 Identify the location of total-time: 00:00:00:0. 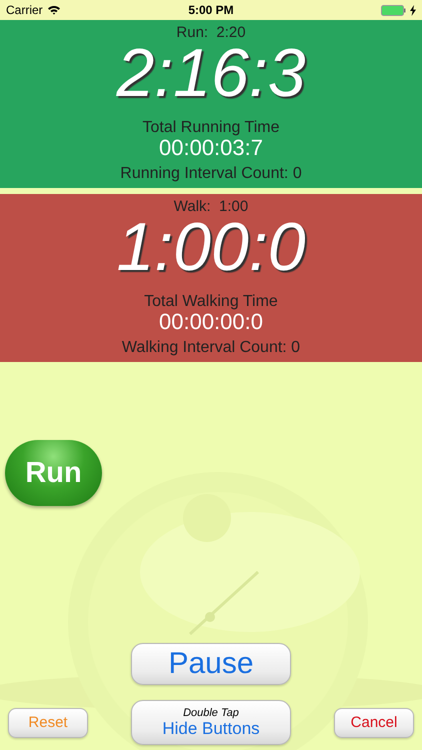
(211, 322).